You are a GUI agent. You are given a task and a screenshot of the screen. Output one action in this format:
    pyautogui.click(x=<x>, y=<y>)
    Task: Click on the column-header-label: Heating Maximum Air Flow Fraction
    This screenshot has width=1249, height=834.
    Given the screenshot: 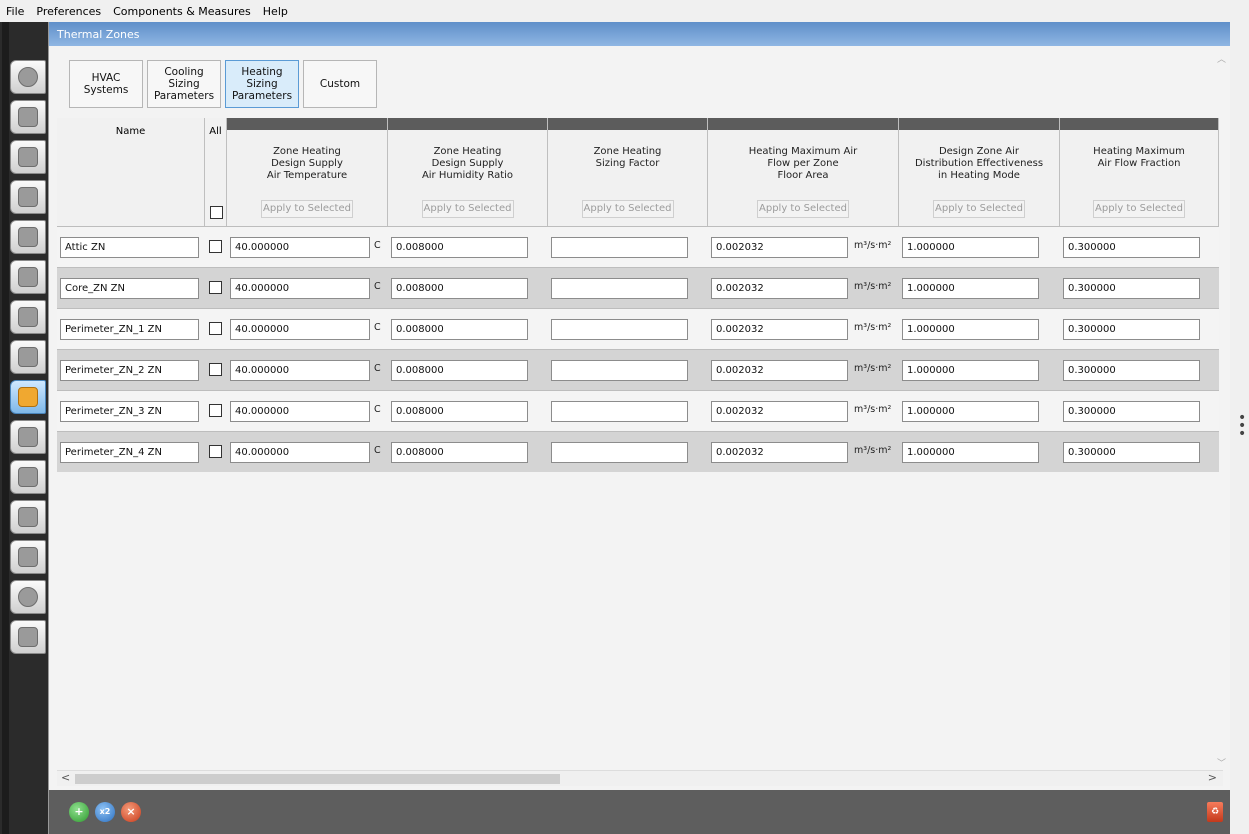 What is the action you would take?
    pyautogui.click(x=1139, y=157)
    